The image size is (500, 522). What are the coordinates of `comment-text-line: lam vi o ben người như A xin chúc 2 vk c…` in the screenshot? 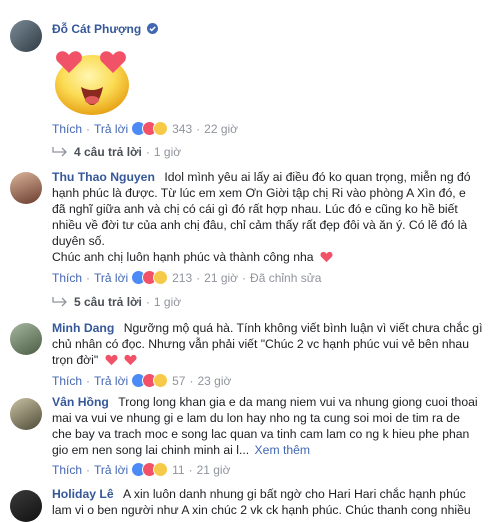 It's located at (261, 510).